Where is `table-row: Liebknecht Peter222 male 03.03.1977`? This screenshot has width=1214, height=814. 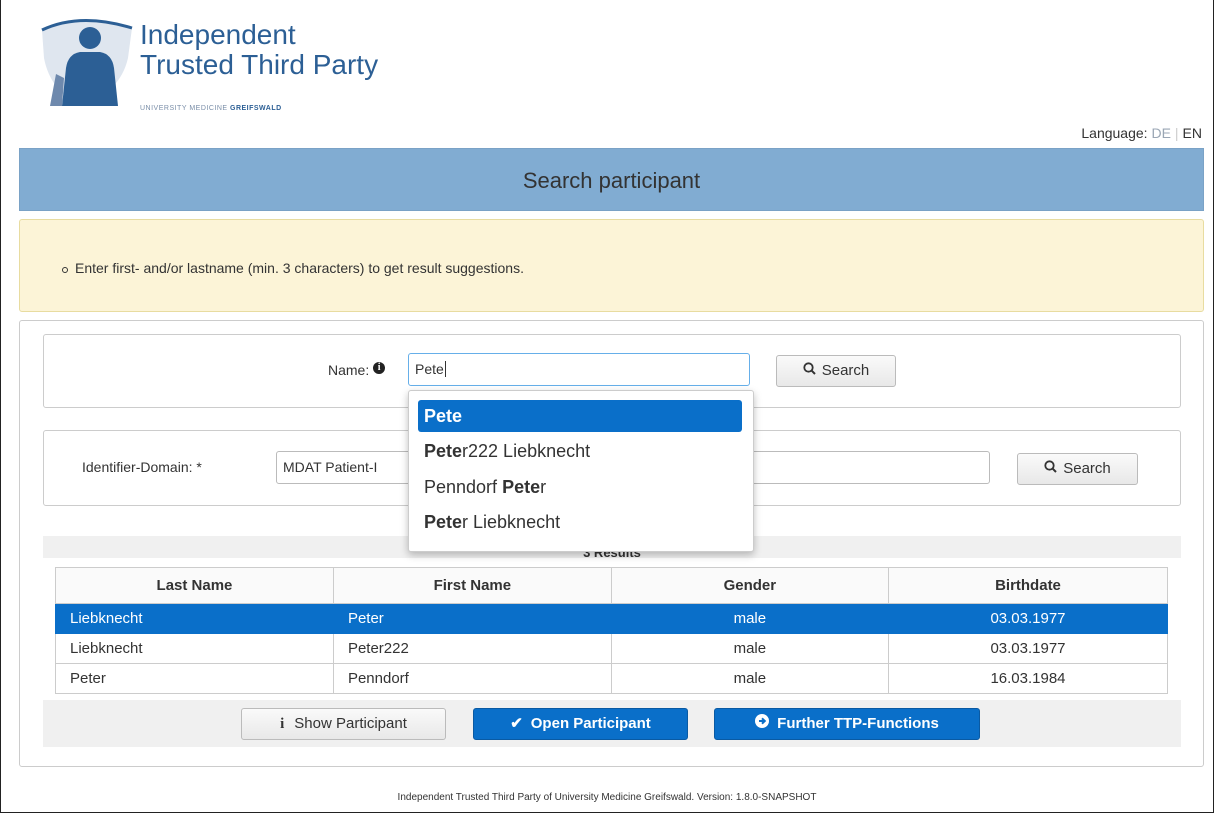 table-row: Liebknecht Peter222 male 03.03.1977 is located at coordinates (612, 648).